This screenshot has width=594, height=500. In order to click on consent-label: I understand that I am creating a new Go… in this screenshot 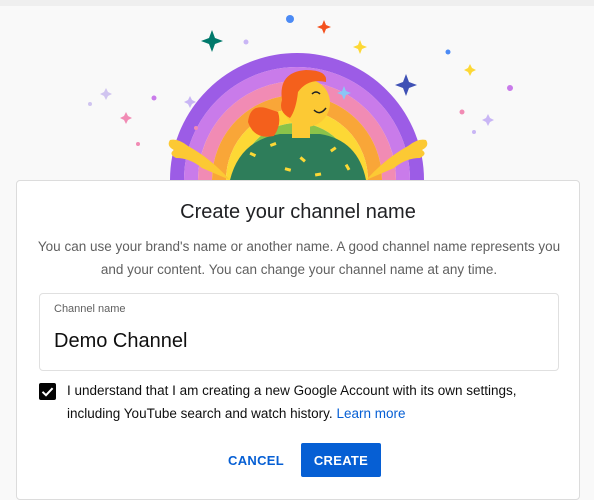, I will do `click(317, 402)`.